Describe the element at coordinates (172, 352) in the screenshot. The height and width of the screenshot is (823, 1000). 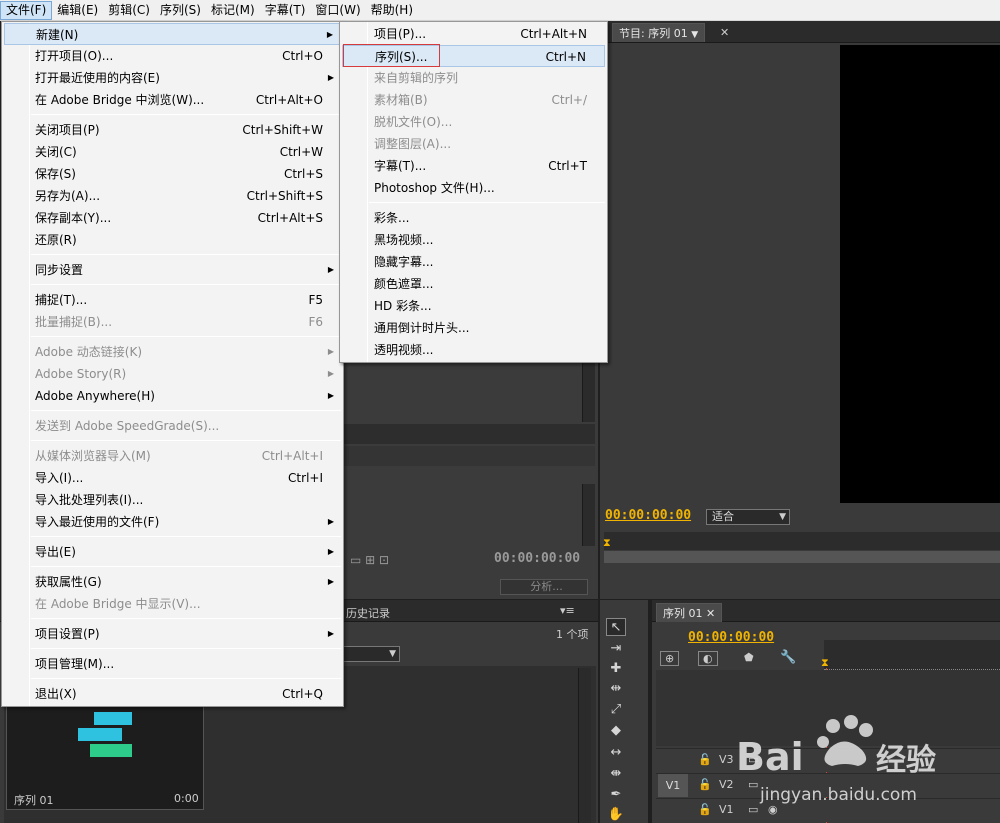
I see `file-menu-item-17: Adobe 动态链接(K) ▶` at that location.